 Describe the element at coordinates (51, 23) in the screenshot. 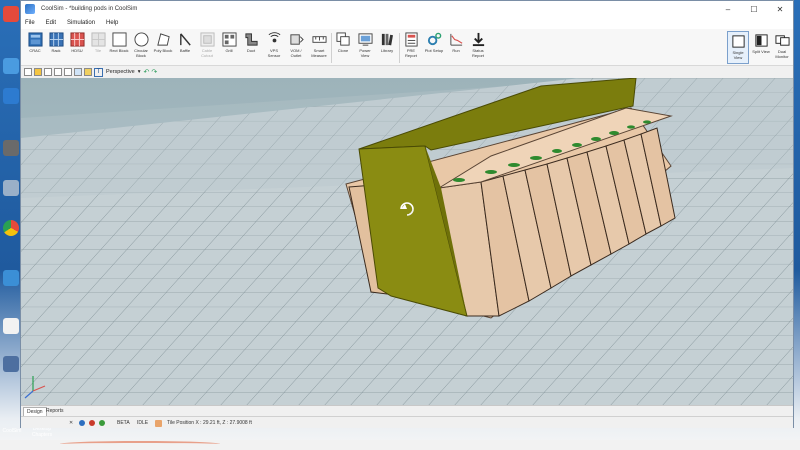

I see `menu-edit: Edit` at that location.